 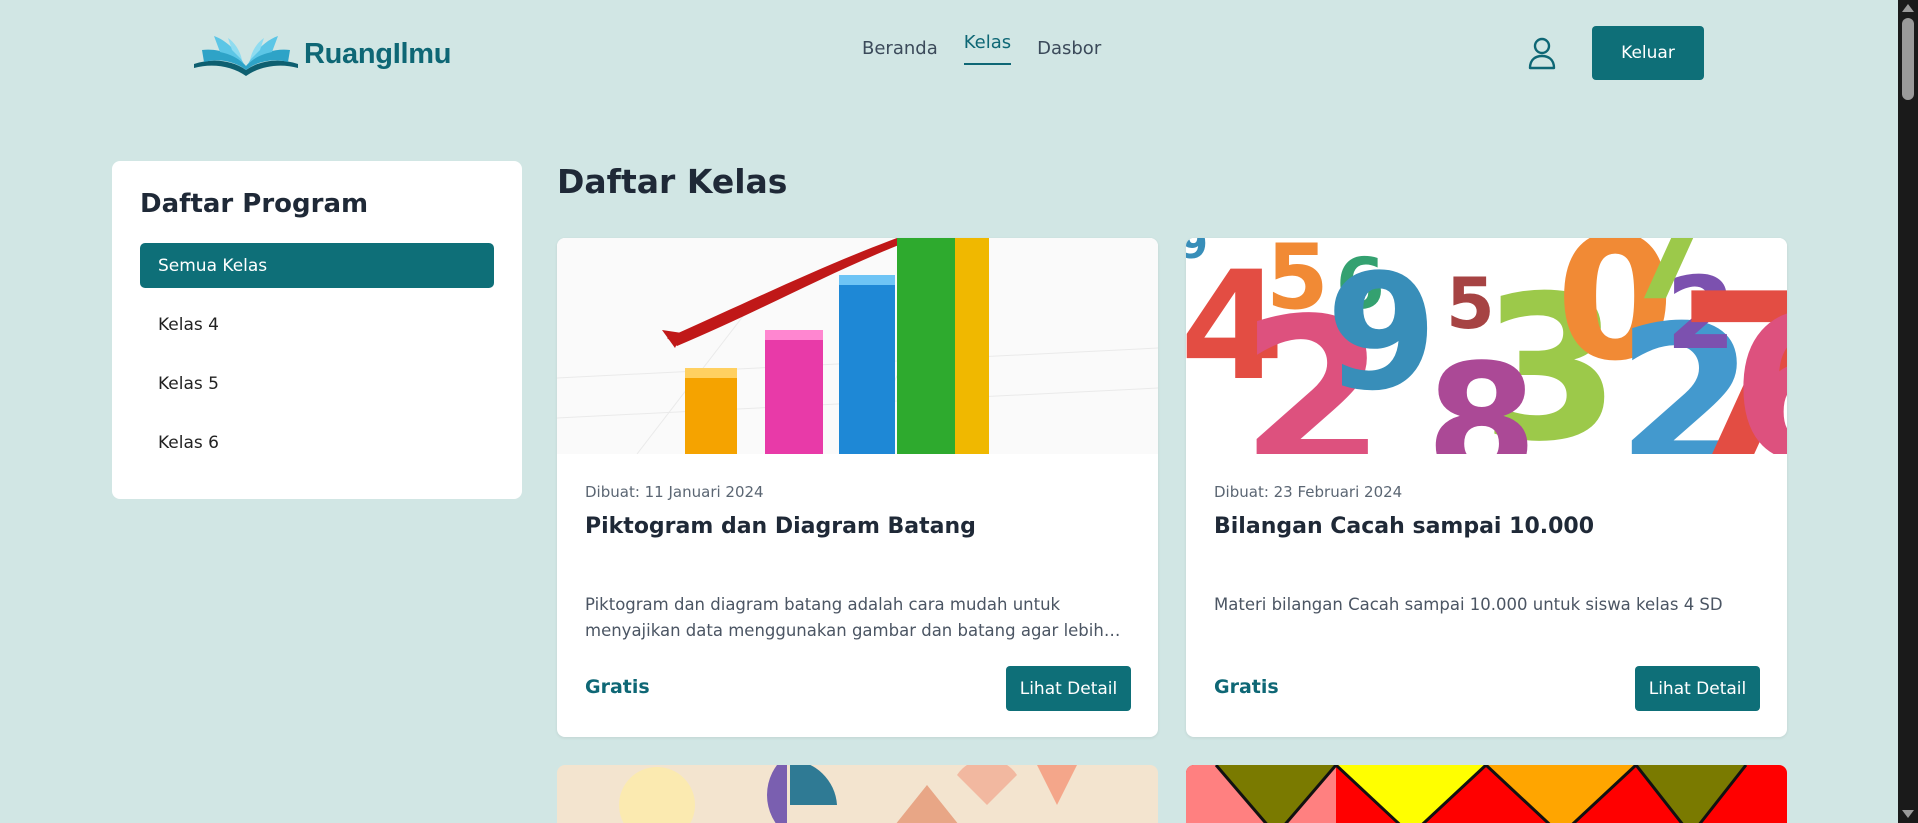 What do you see at coordinates (1908, 59) in the screenshot?
I see `scrollbar-thumb` at bounding box center [1908, 59].